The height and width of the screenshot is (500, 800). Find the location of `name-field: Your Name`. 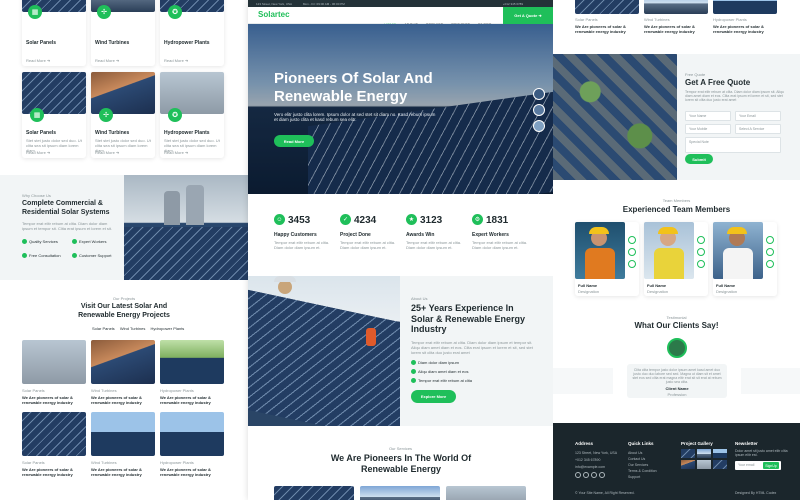

name-field: Your Name is located at coordinates (708, 116).